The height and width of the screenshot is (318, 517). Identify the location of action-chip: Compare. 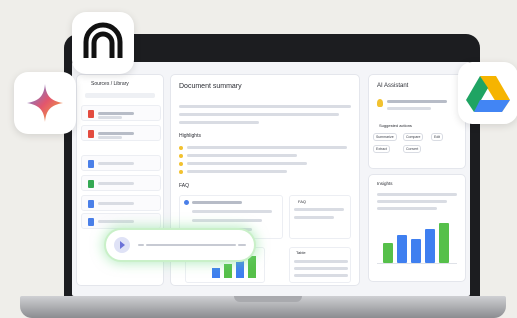
(413, 137).